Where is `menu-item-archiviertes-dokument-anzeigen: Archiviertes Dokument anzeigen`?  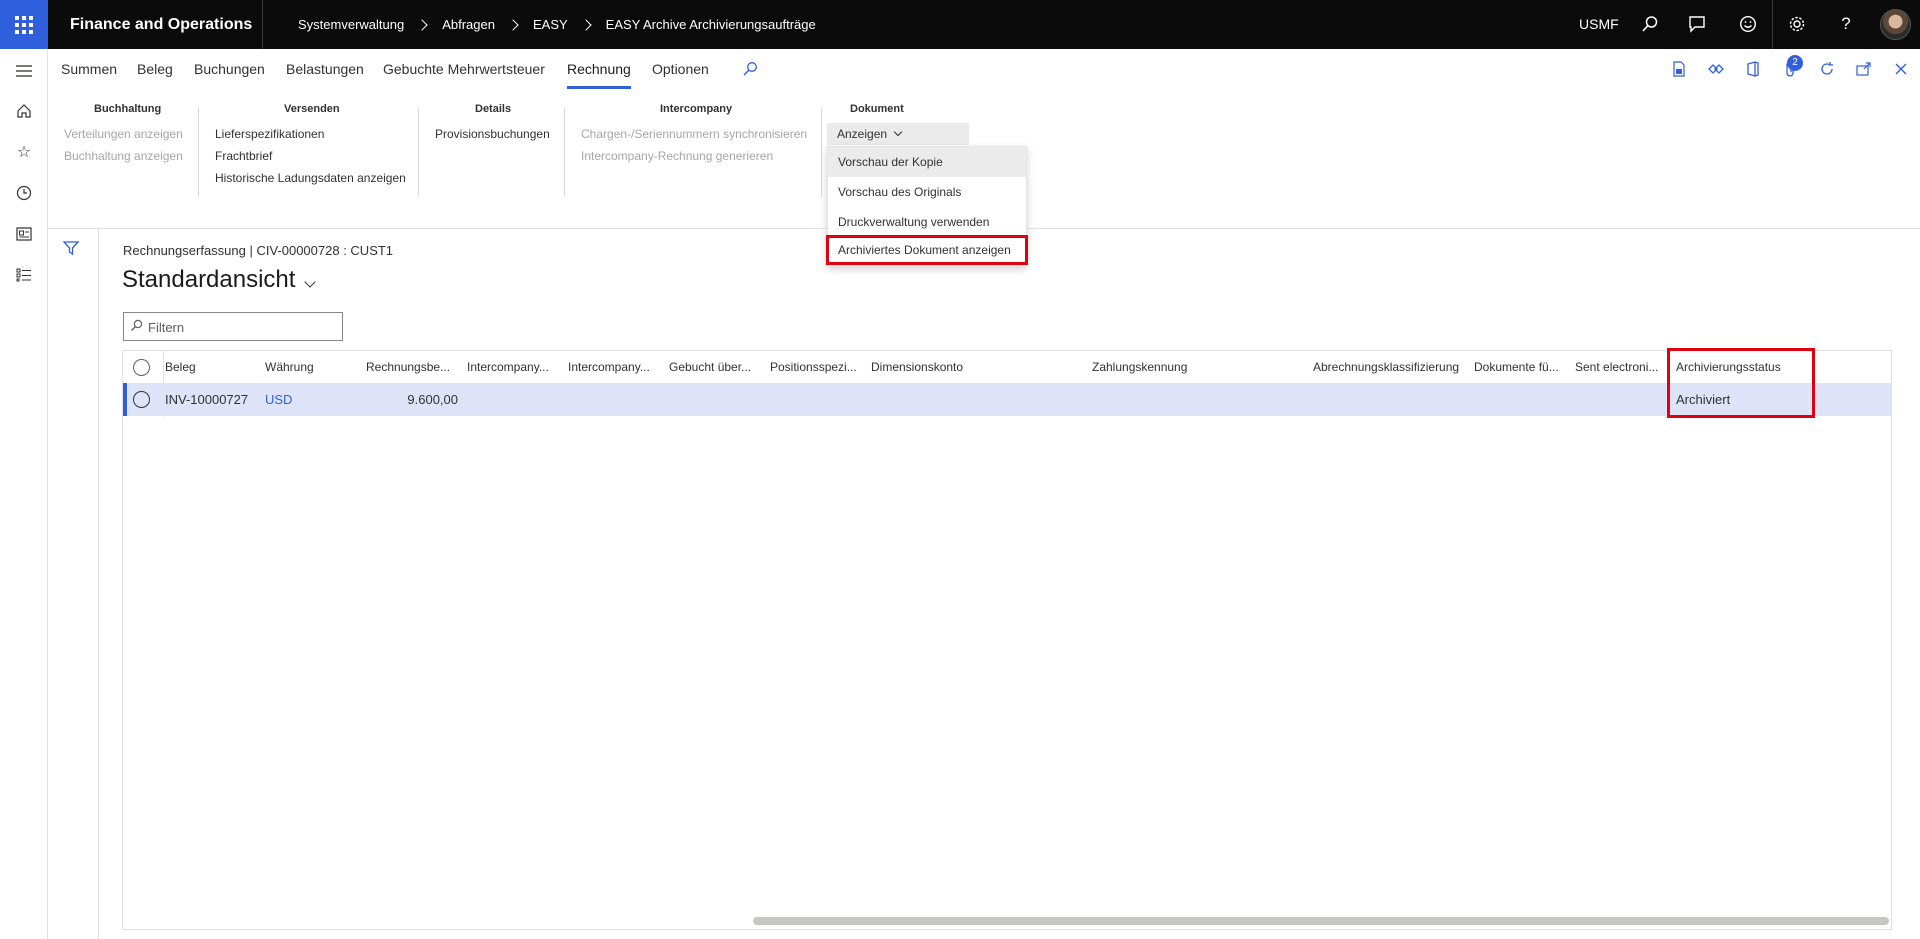 menu-item-archiviertes-dokument-anzeigen: Archiviertes Dokument anzeigen is located at coordinates (927, 250).